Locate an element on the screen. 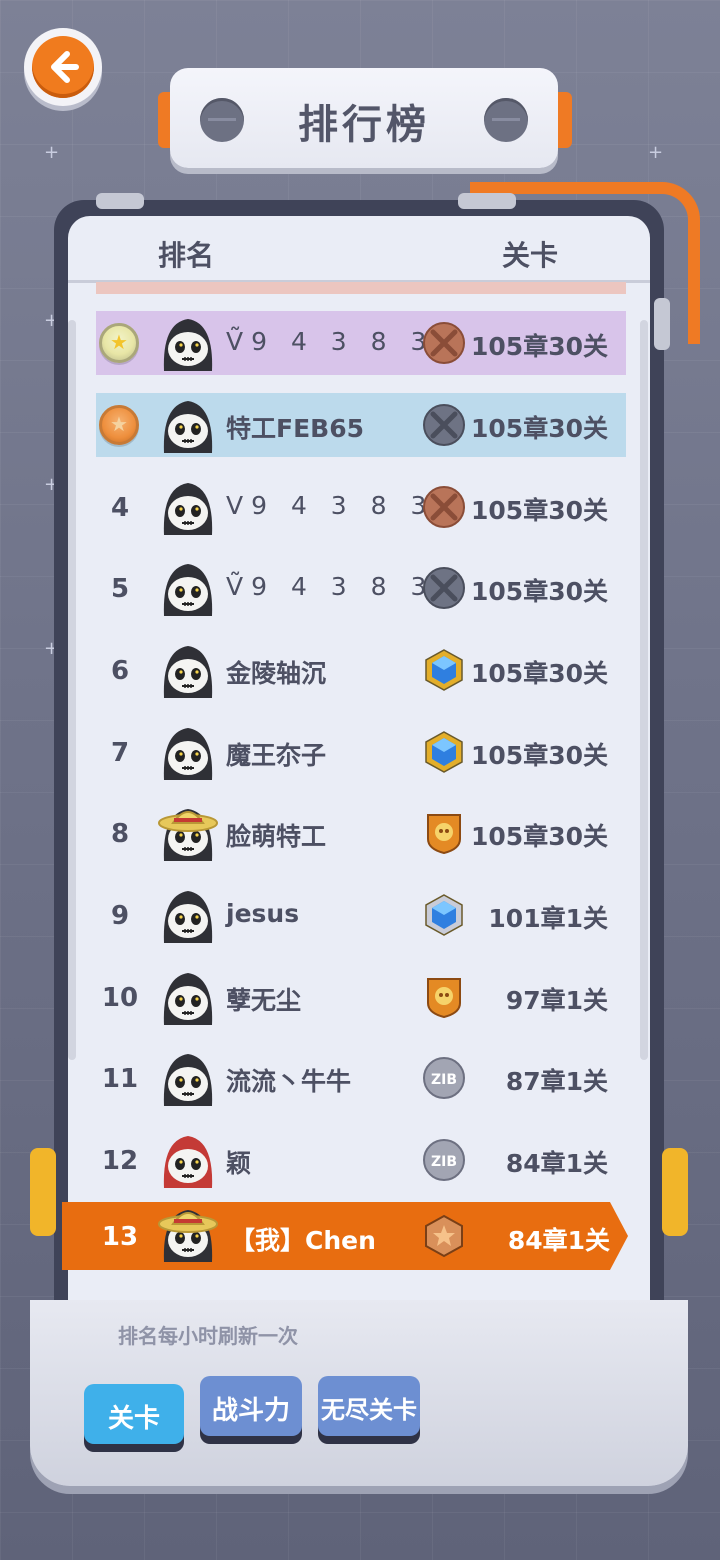  rank-number: 11 is located at coordinates (120, 1079).